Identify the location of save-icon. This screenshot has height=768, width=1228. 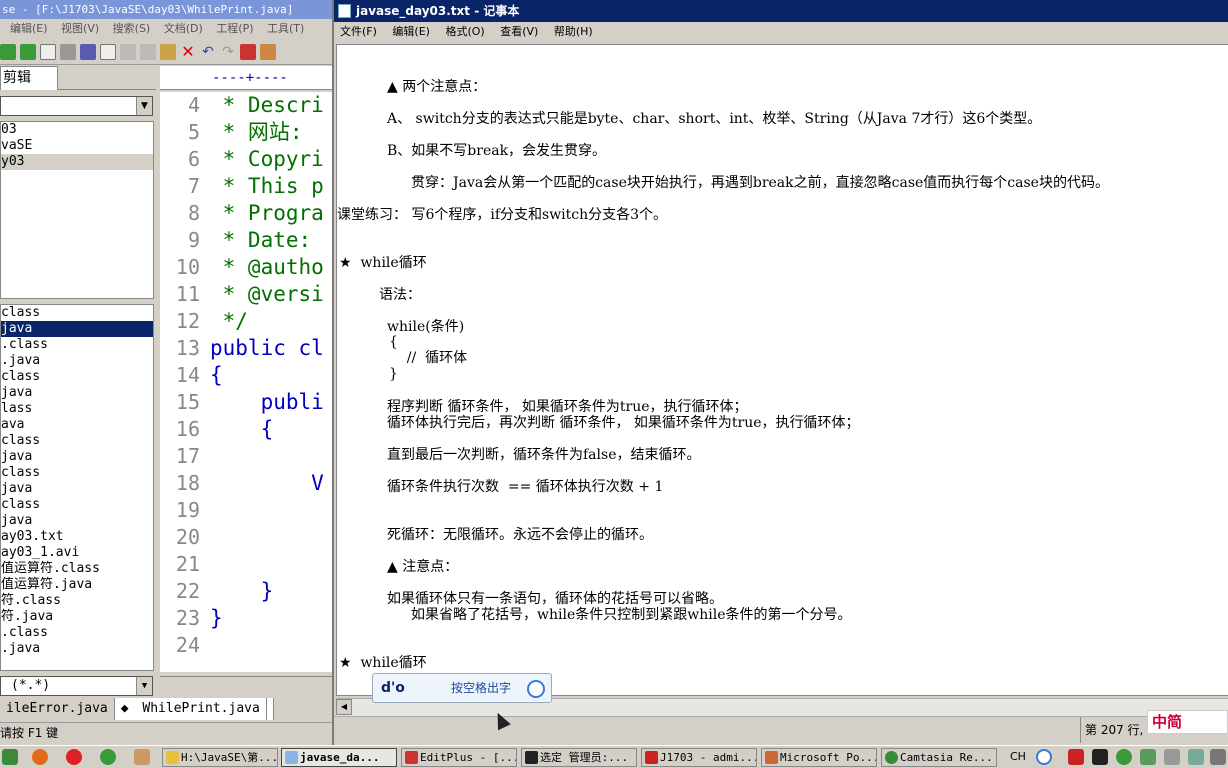
(28, 51).